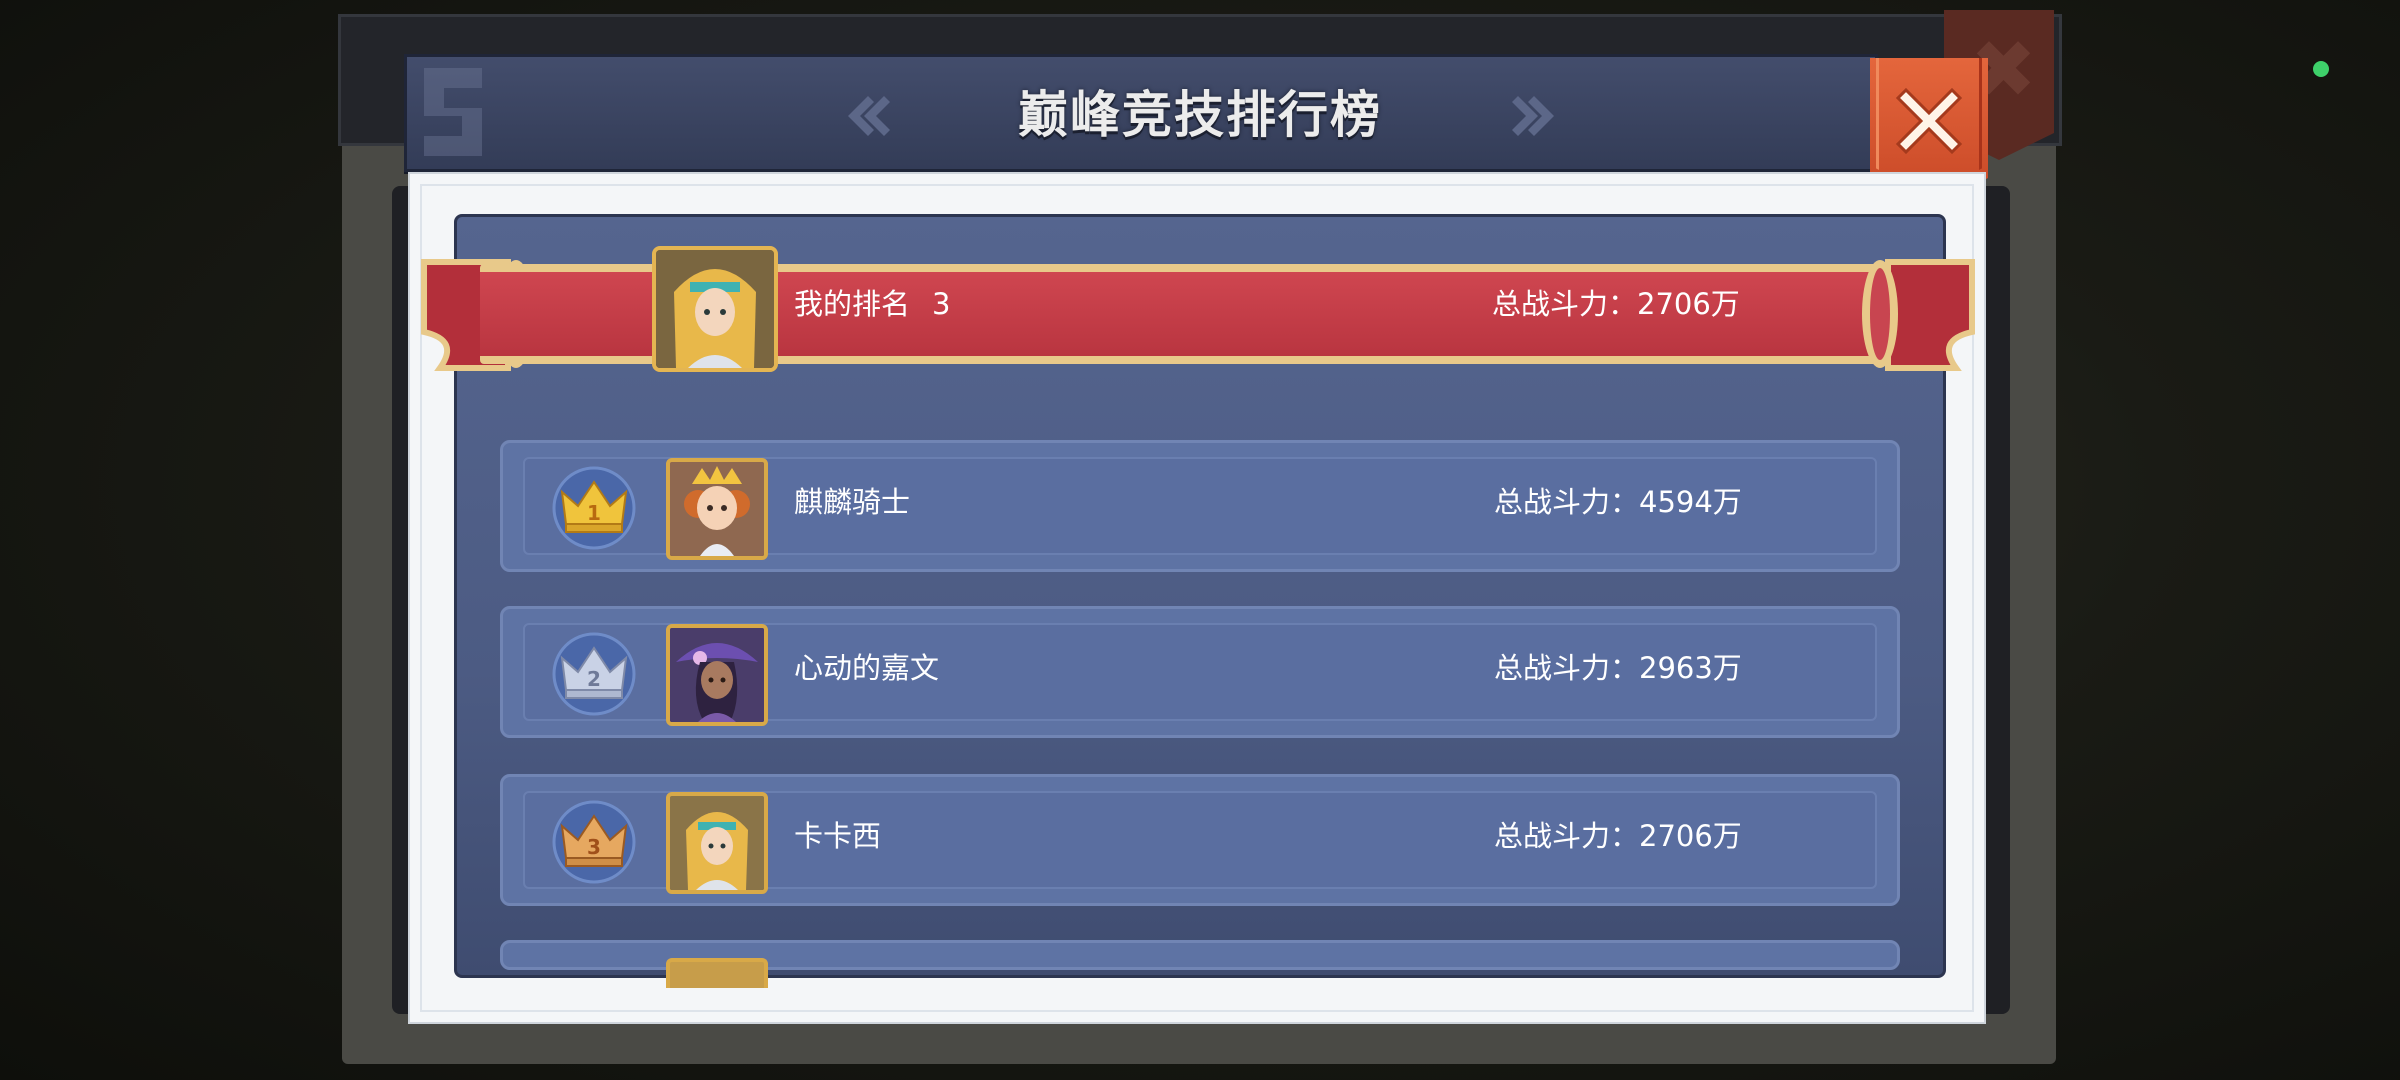 The image size is (2400, 1080). Describe the element at coordinates (1618, 502) in the screenshot. I see `player-power: 总战斗力：4594万` at that location.